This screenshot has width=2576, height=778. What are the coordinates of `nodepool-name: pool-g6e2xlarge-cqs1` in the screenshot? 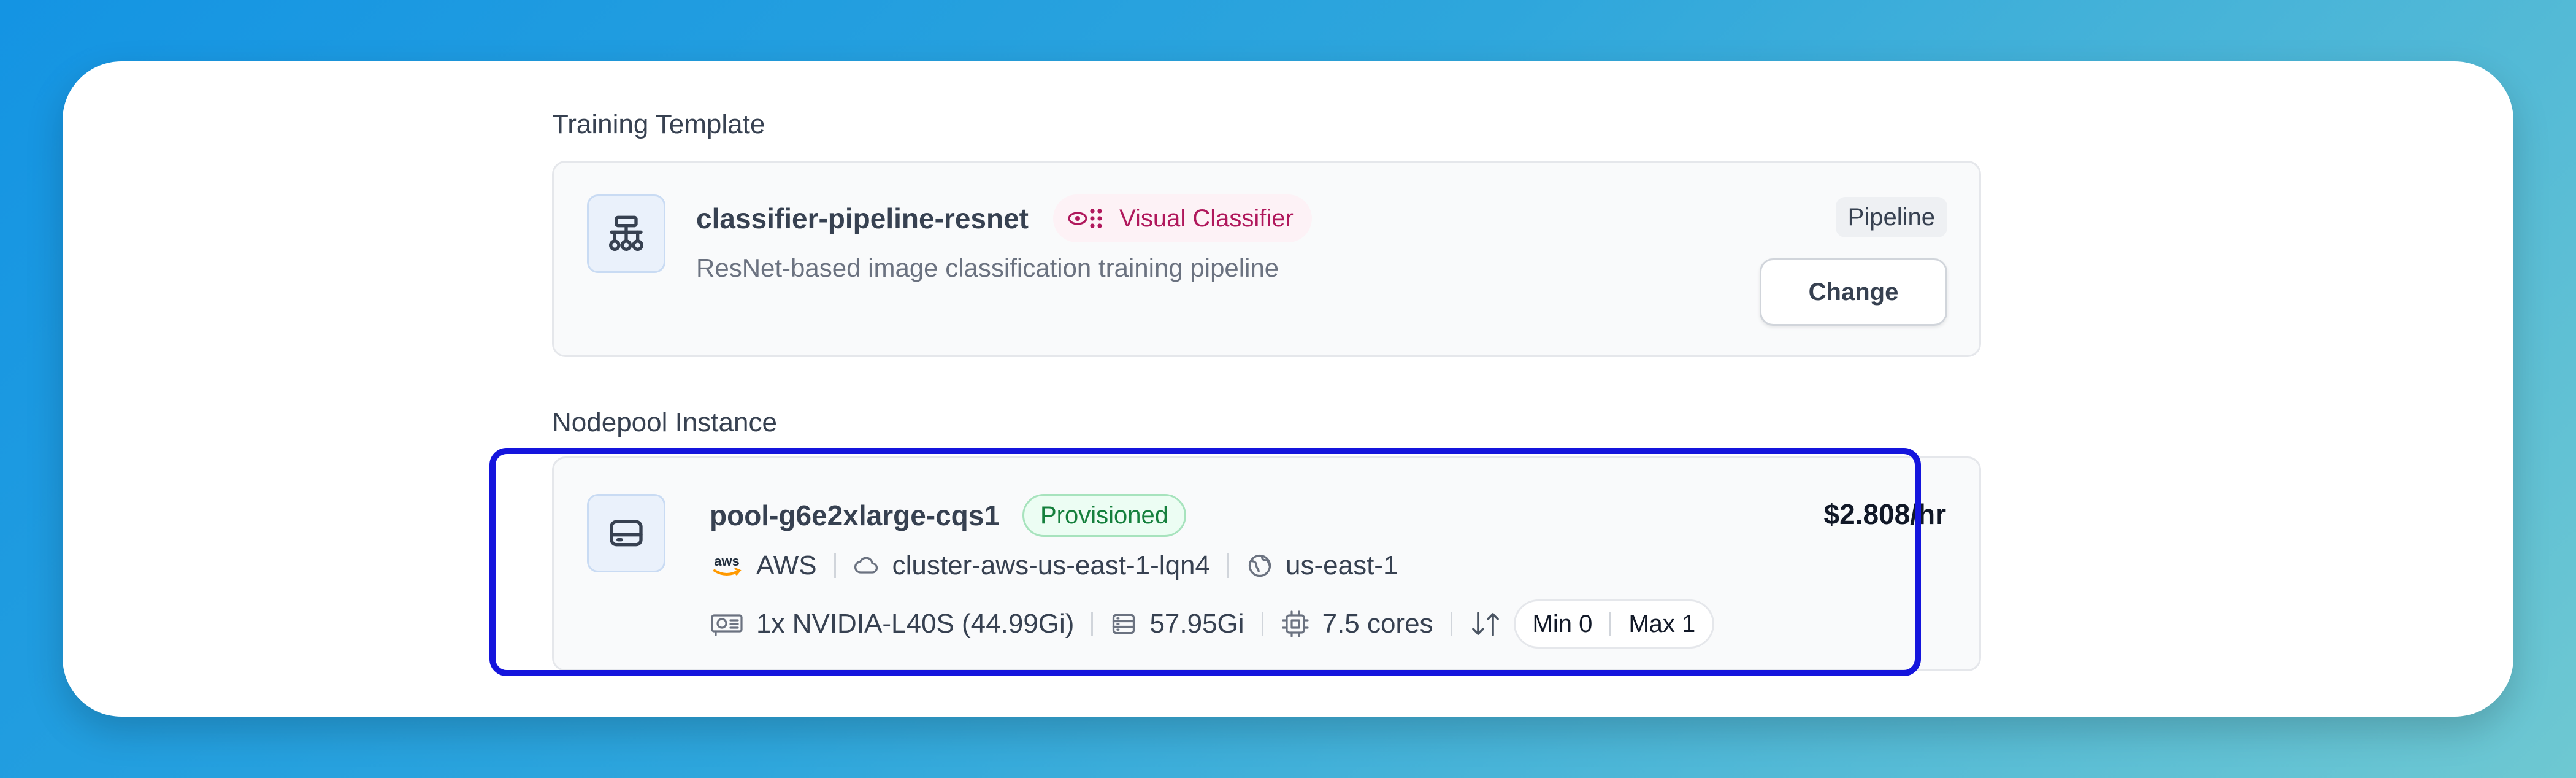 It's located at (855, 515).